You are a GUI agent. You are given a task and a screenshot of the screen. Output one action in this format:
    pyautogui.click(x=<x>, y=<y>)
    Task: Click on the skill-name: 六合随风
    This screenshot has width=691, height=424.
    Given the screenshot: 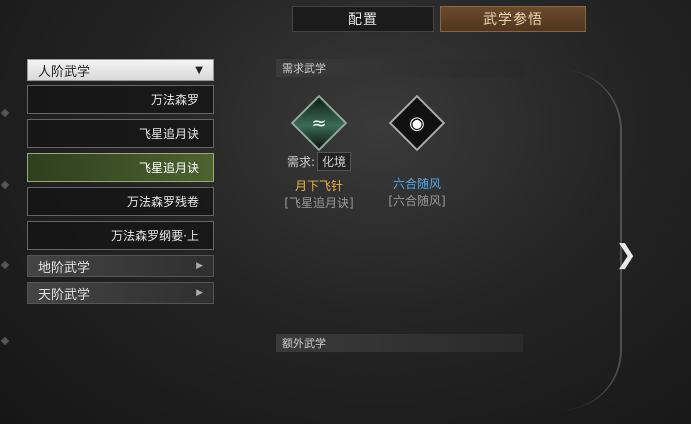 What is the action you would take?
    pyautogui.click(x=416, y=184)
    